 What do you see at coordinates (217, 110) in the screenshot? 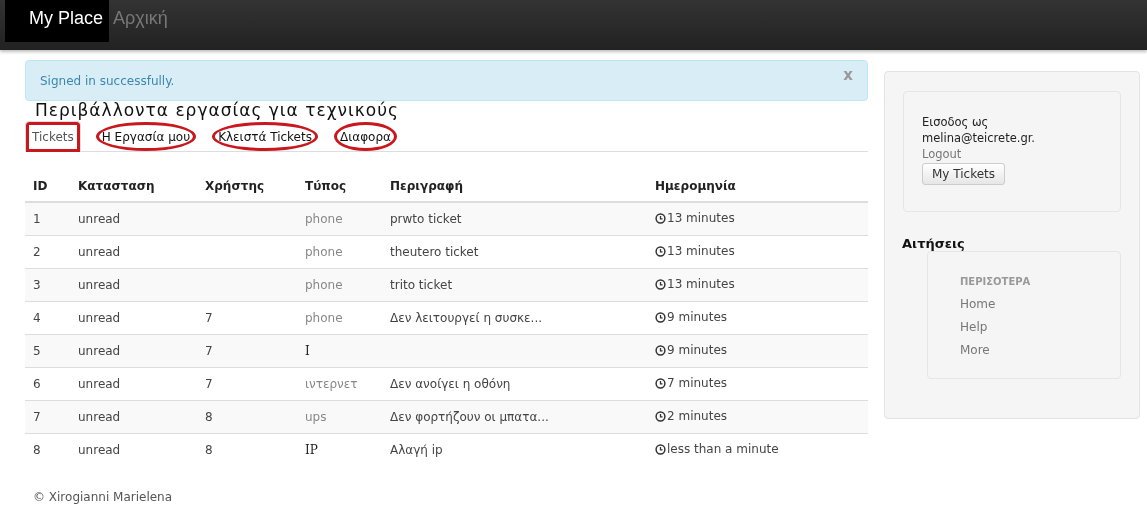
I see `page-heading: Περιβάλλοντα εργασίας για τεχνικούς` at bounding box center [217, 110].